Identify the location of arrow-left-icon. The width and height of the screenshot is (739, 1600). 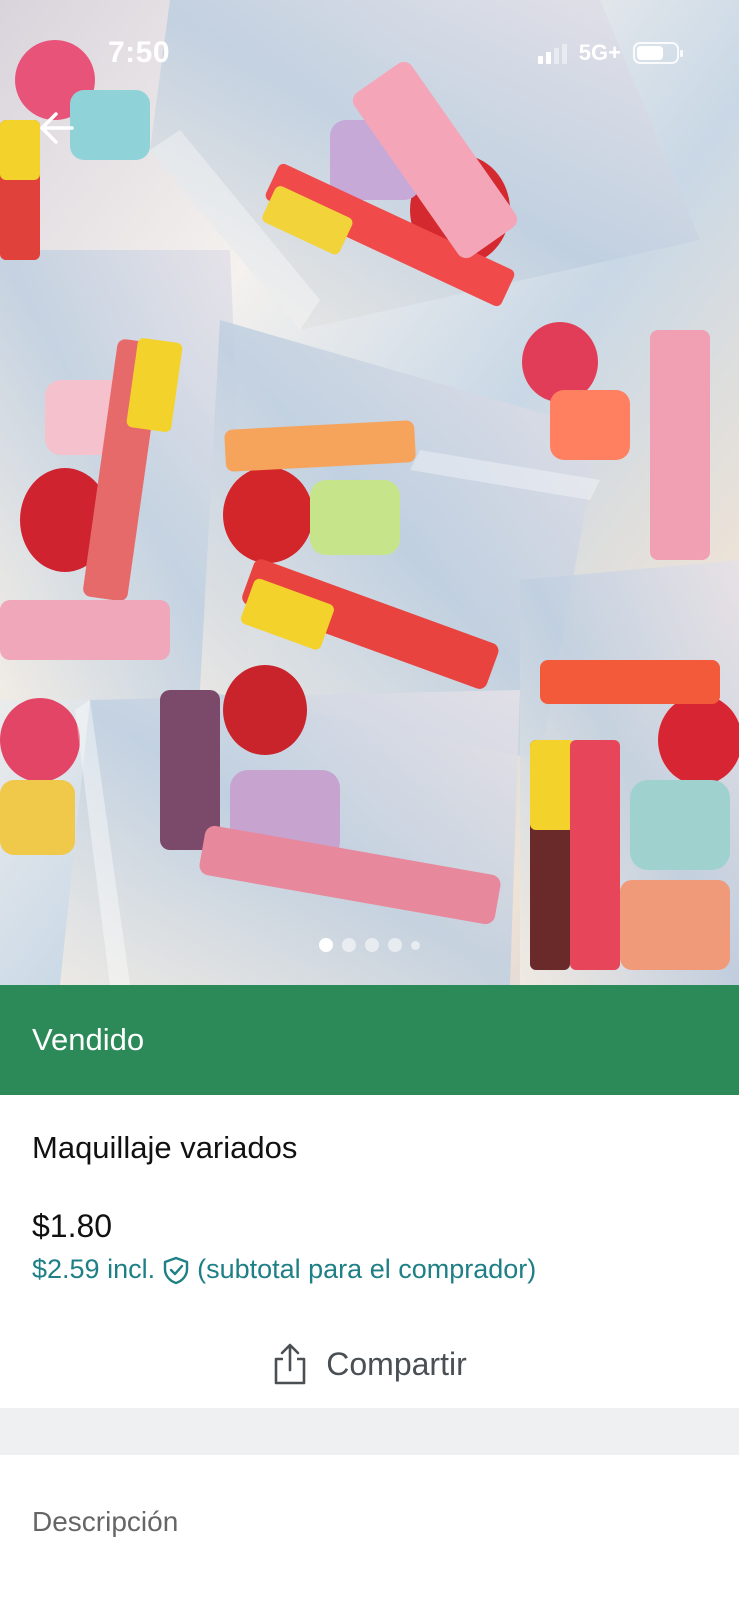
(57, 128).